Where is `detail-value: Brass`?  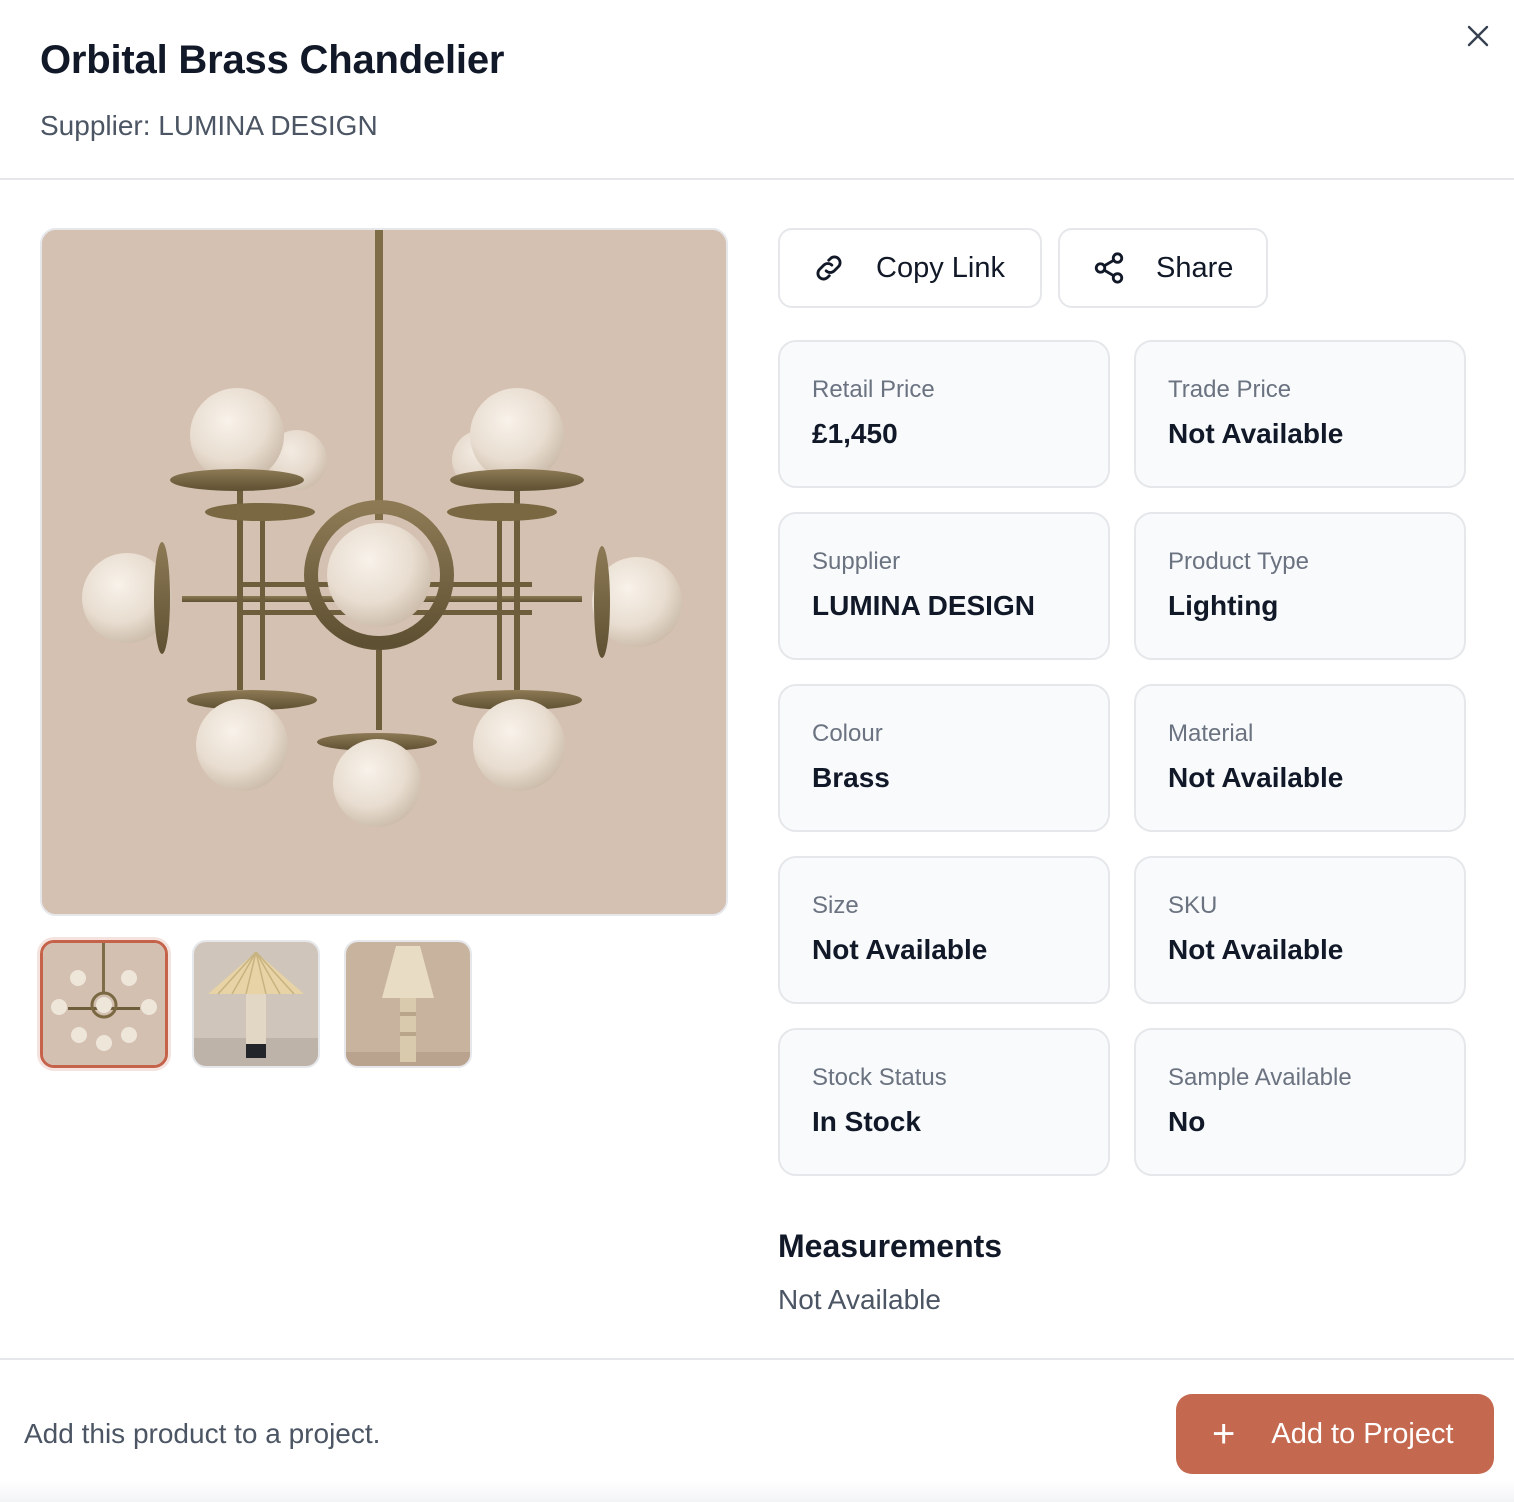
detail-value: Brass is located at coordinates (851, 777).